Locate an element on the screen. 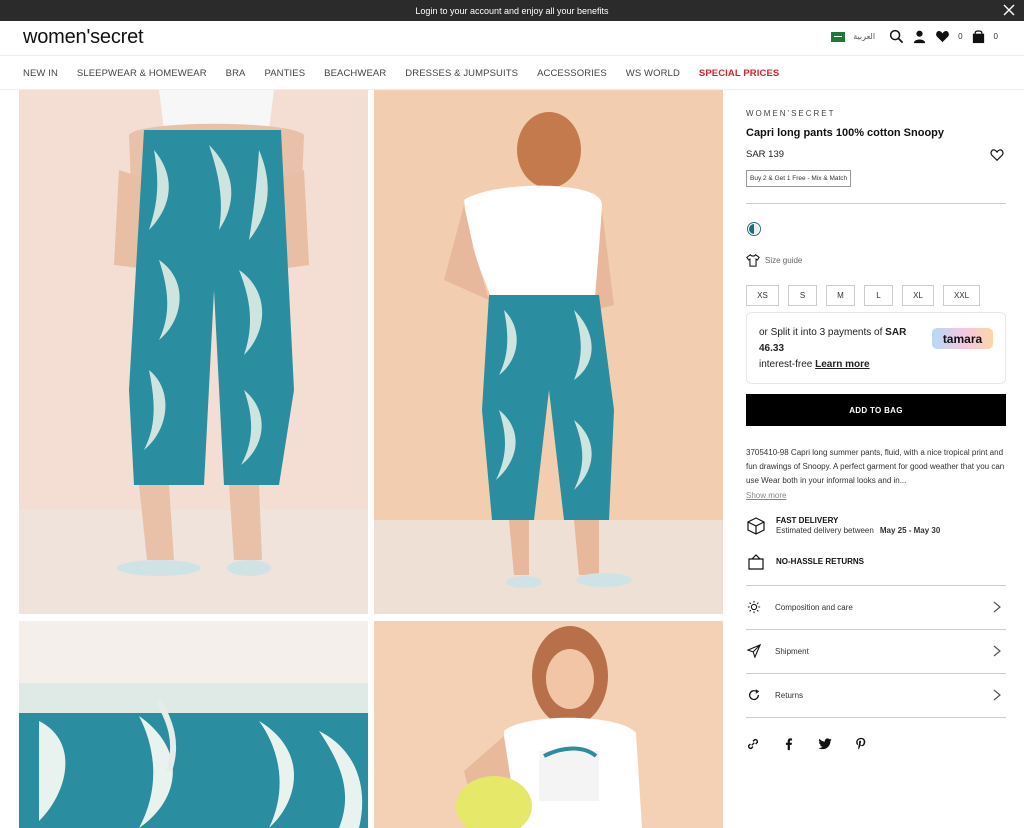 This screenshot has width=1024, height=828. size-option-xs: XS is located at coordinates (762, 295).